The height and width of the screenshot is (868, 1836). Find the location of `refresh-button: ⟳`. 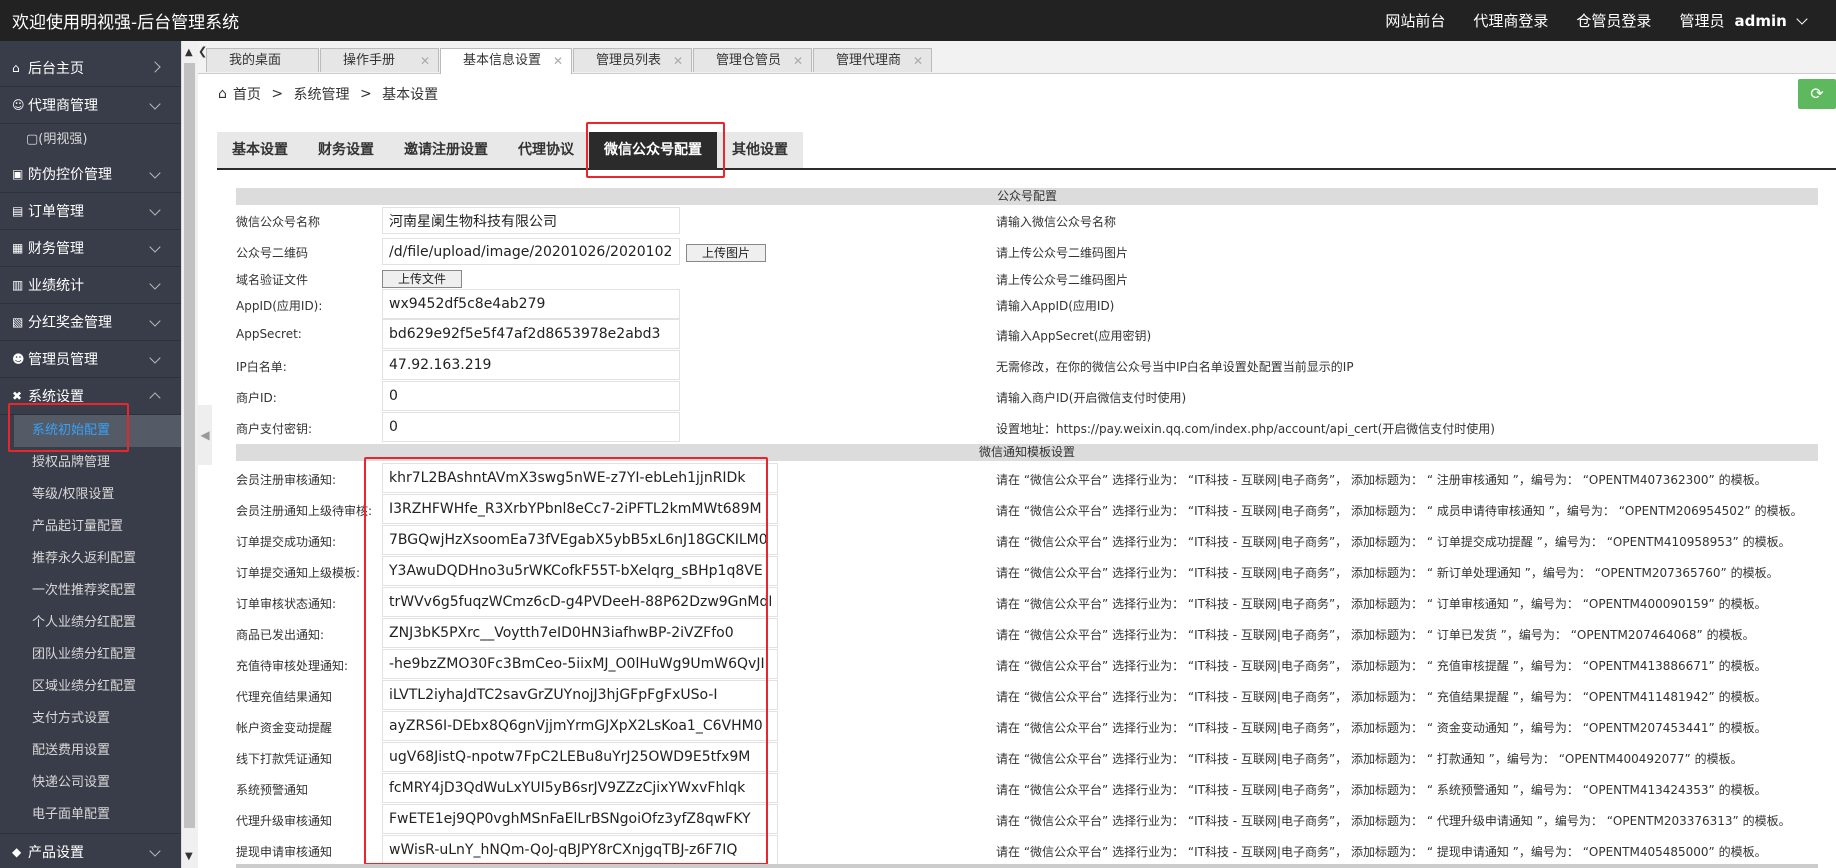

refresh-button: ⟳ is located at coordinates (1817, 94).